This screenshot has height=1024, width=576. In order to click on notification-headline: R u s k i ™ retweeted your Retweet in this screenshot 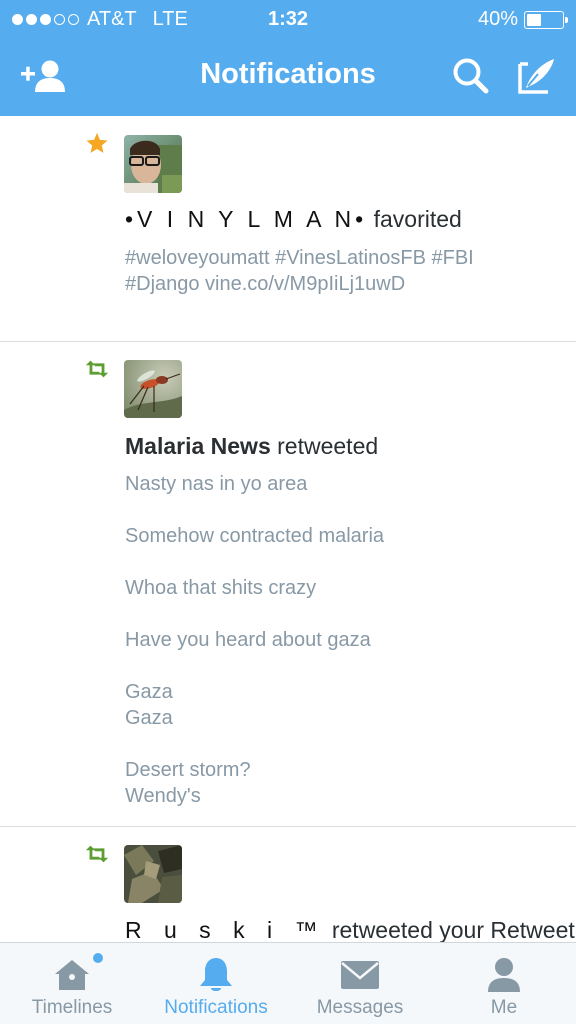, I will do `click(350, 929)`.